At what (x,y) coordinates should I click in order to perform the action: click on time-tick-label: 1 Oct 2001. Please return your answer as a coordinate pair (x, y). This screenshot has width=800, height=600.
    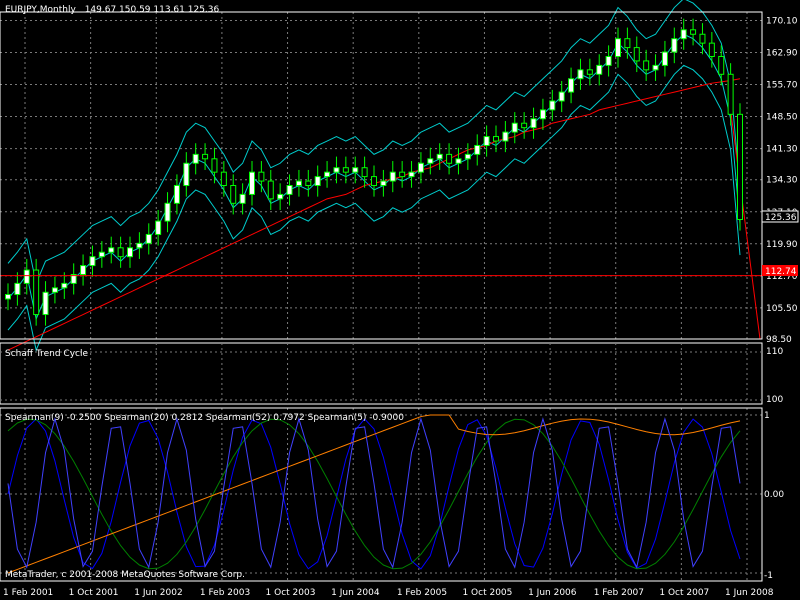
    Looking at the image, I should click on (94, 593).